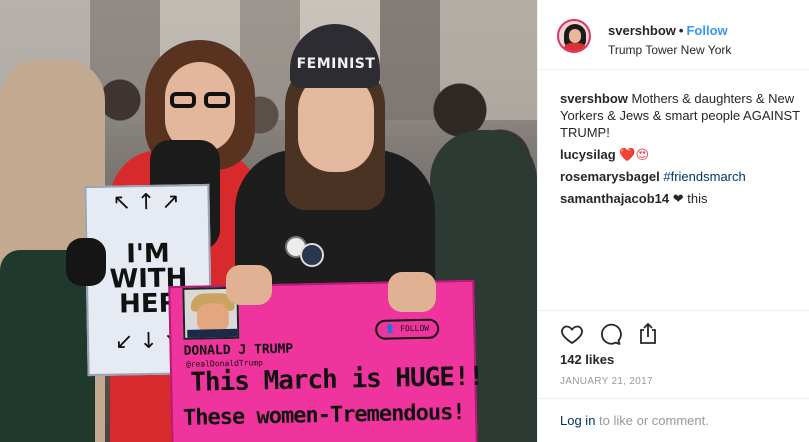 Image resolution: width=809 pixels, height=442 pixels. What do you see at coordinates (614, 198) in the screenshot?
I see `comment-username: samanthajacob14` at bounding box center [614, 198].